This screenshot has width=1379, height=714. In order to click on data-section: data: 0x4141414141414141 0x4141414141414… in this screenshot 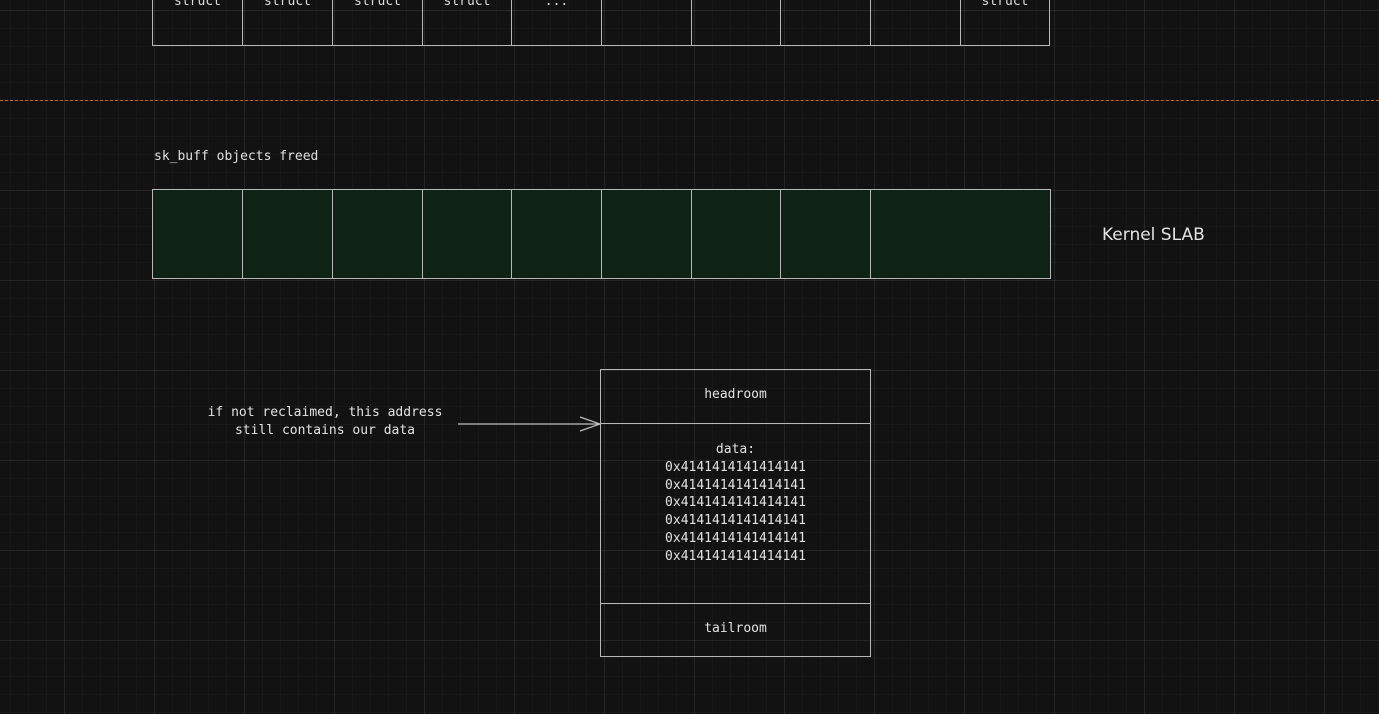, I will do `click(735, 514)`.